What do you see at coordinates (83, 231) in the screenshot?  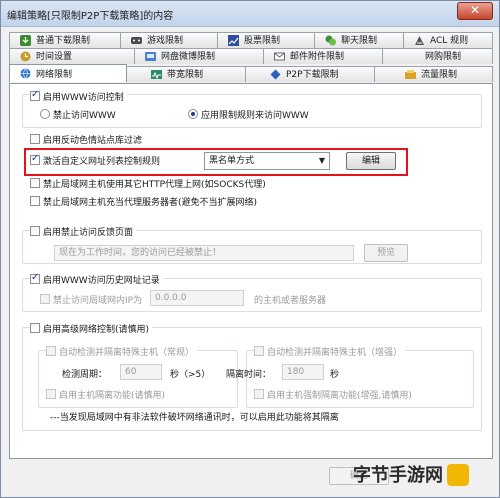 I see `feedback-enable-checkbox: 启用禁止访问反馈页面` at bounding box center [83, 231].